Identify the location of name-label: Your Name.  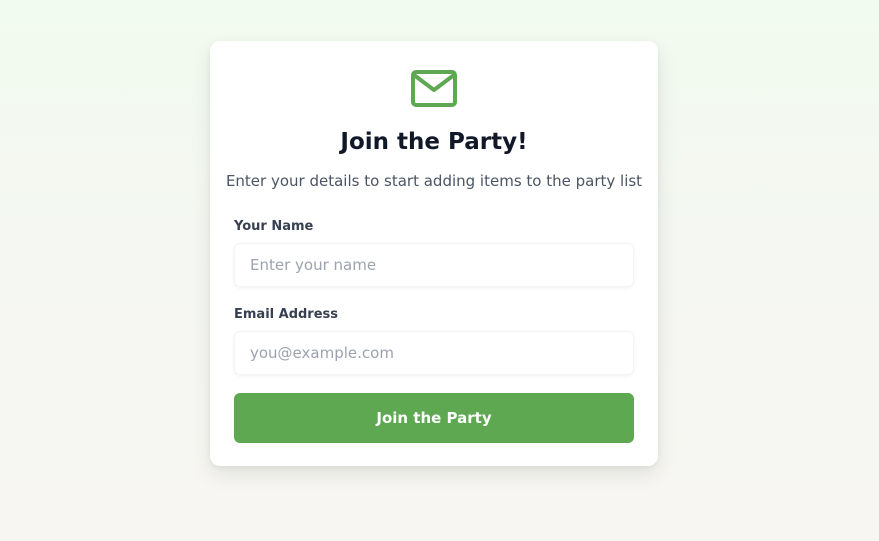
(274, 226).